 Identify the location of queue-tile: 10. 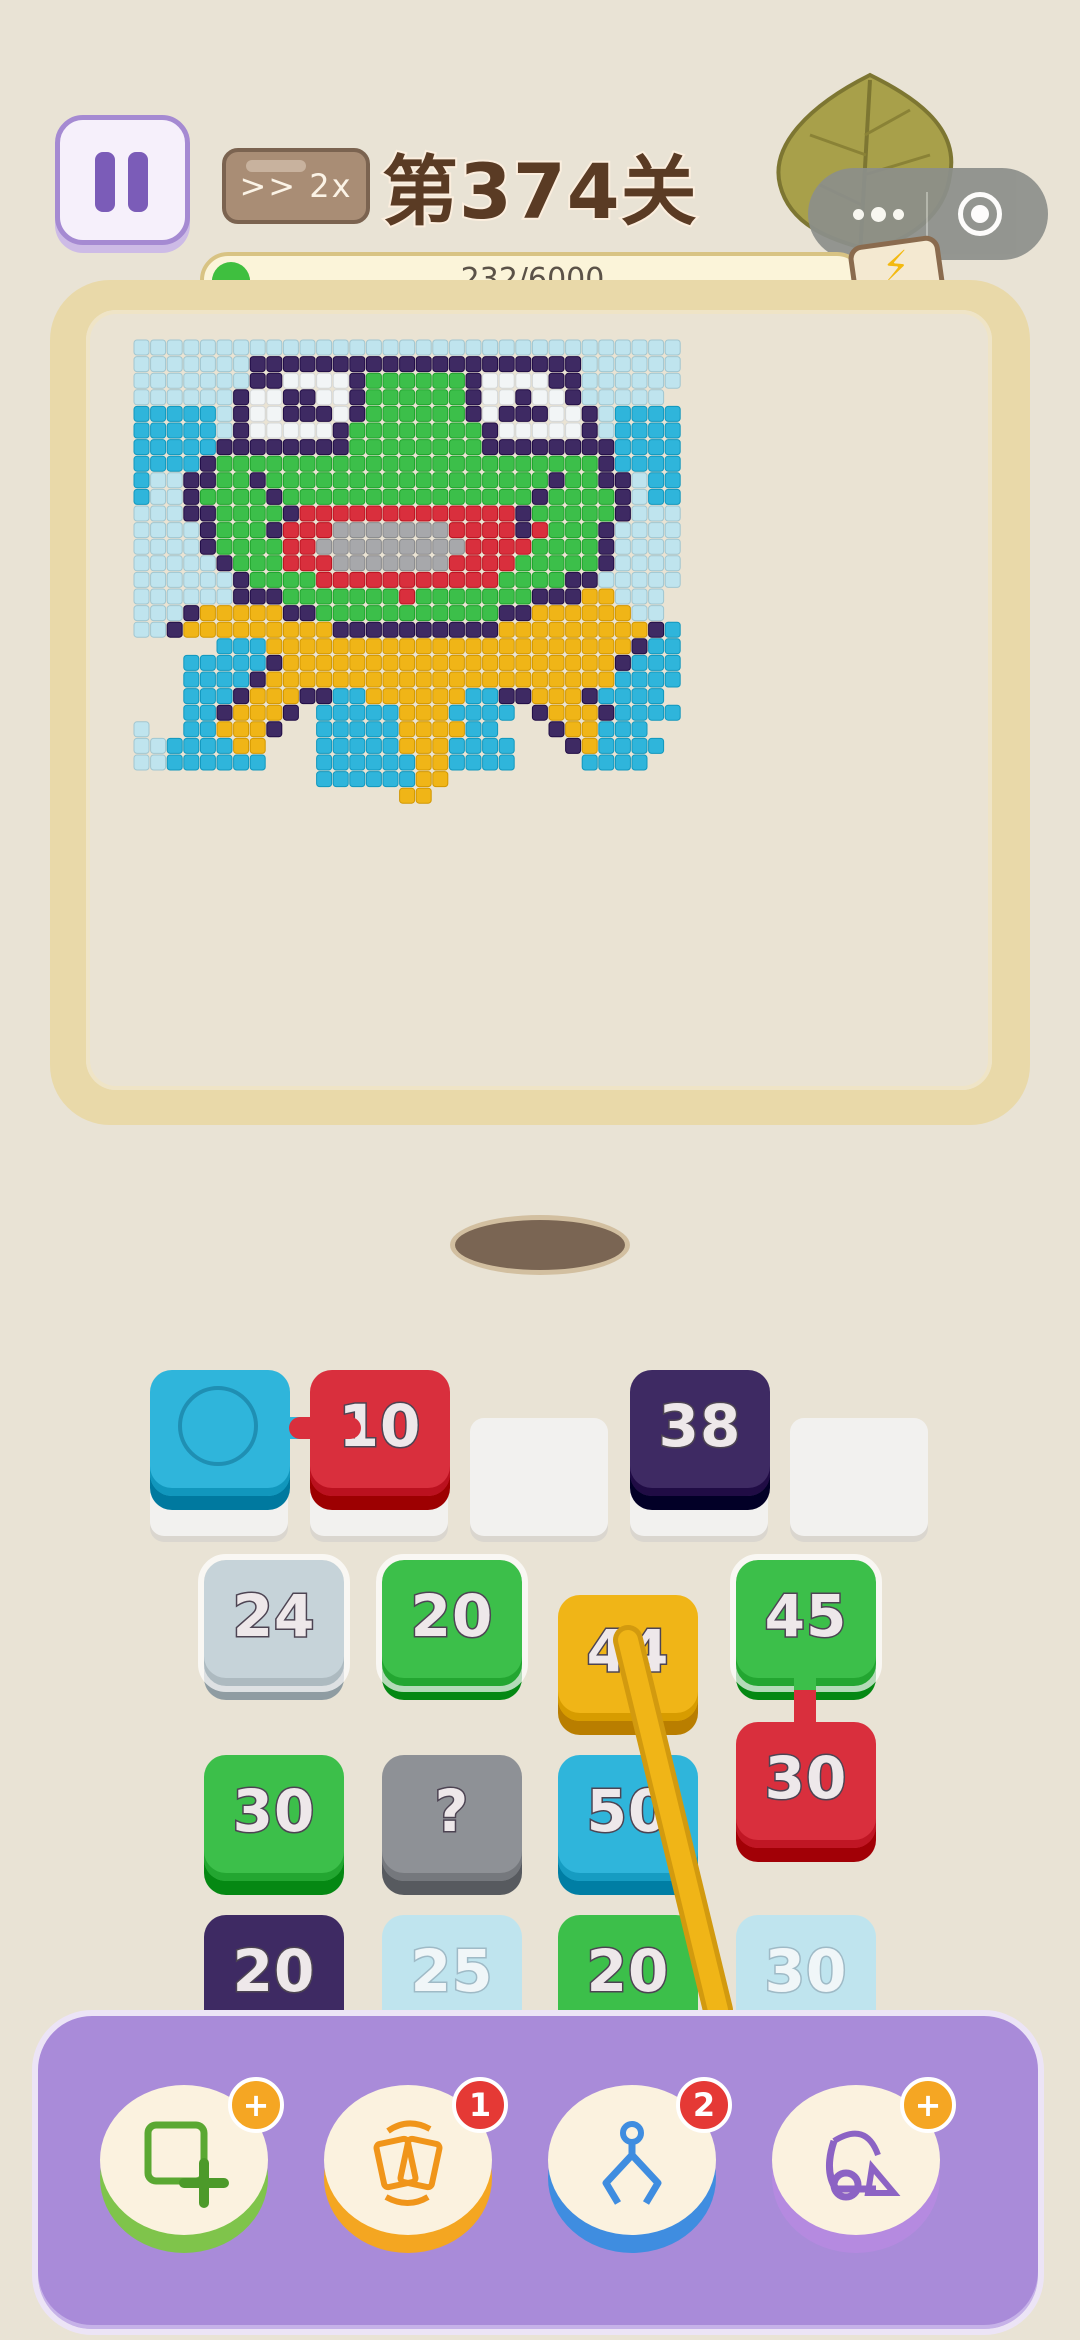
(380, 1433).